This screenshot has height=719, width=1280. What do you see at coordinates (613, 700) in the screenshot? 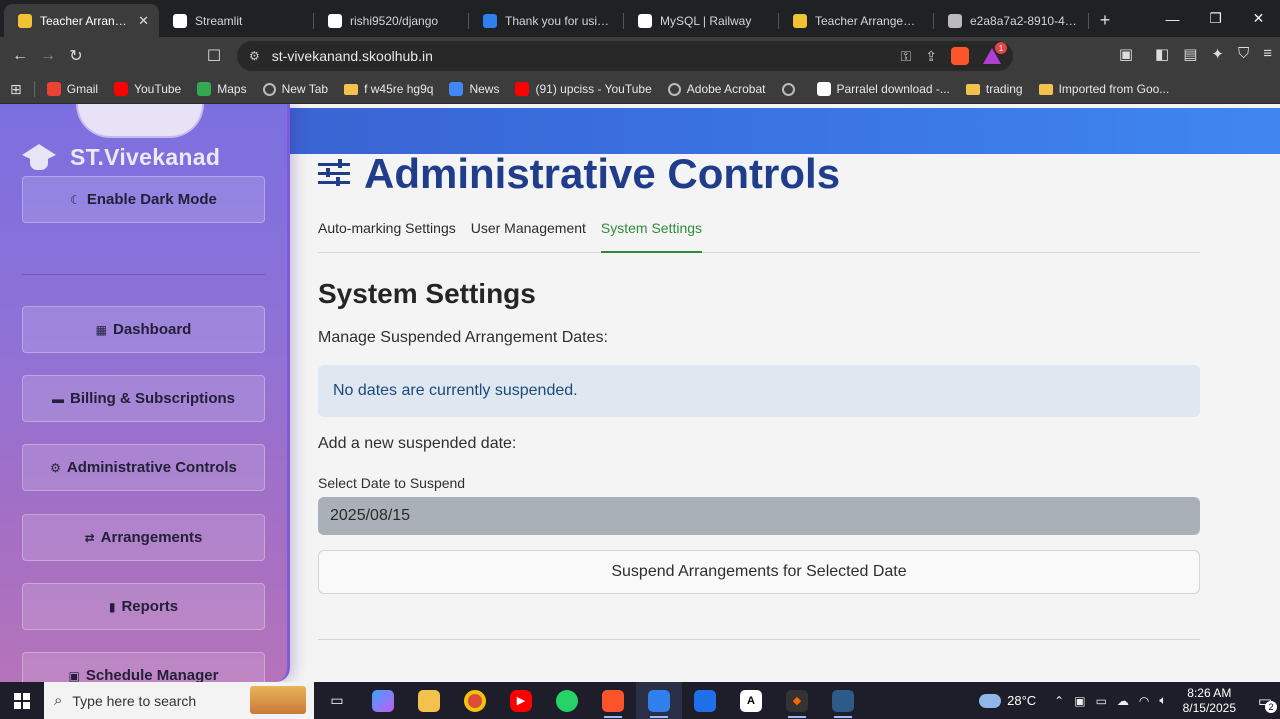
I see `brave-taskbar-icon` at bounding box center [613, 700].